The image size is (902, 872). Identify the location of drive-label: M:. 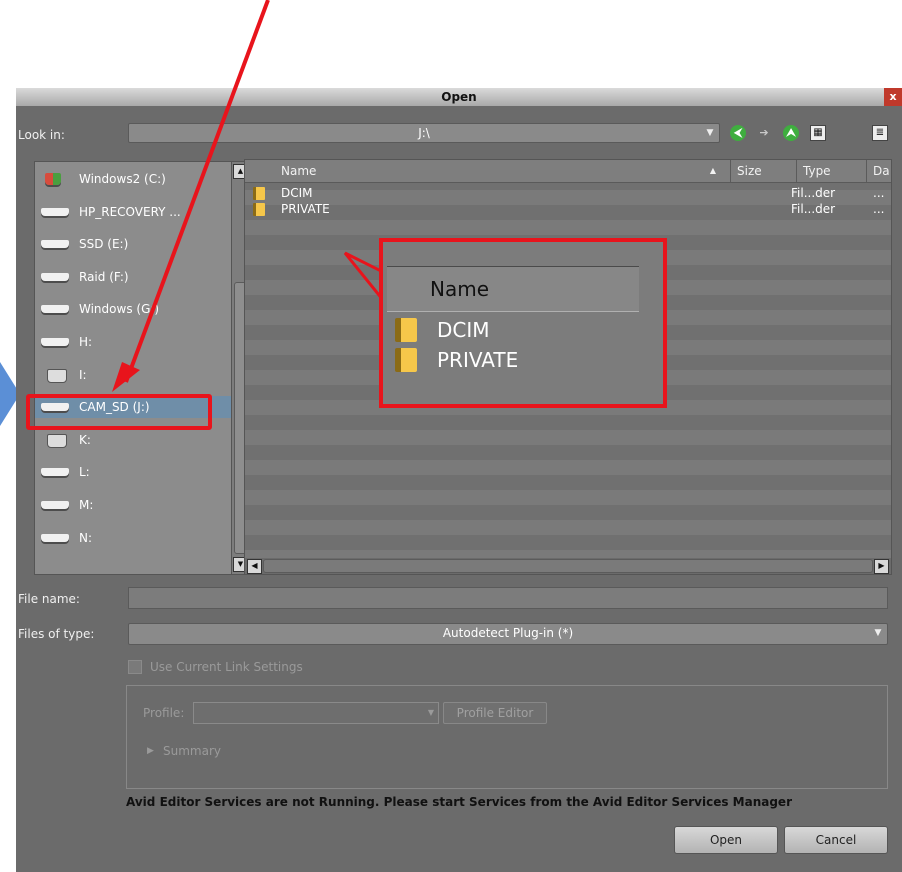
(86, 505).